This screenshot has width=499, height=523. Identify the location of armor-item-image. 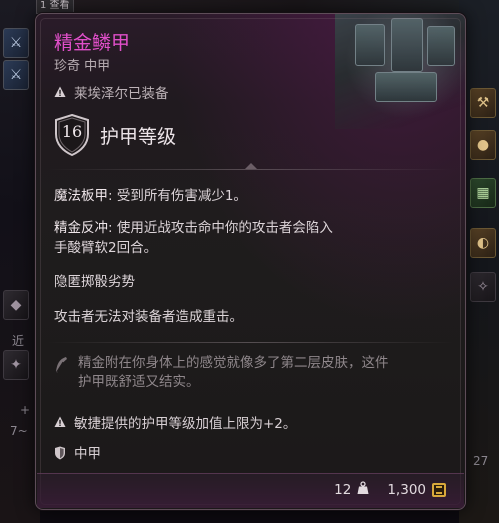
(400, 71).